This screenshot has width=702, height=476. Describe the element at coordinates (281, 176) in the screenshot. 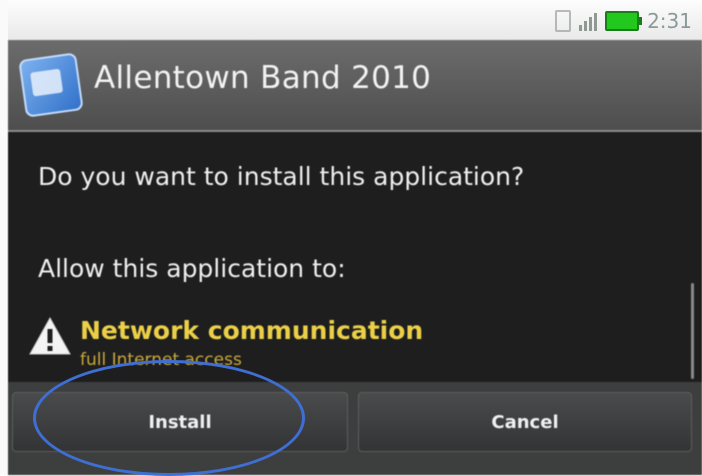

I see `install-question: Do you want to install this application?` at that location.